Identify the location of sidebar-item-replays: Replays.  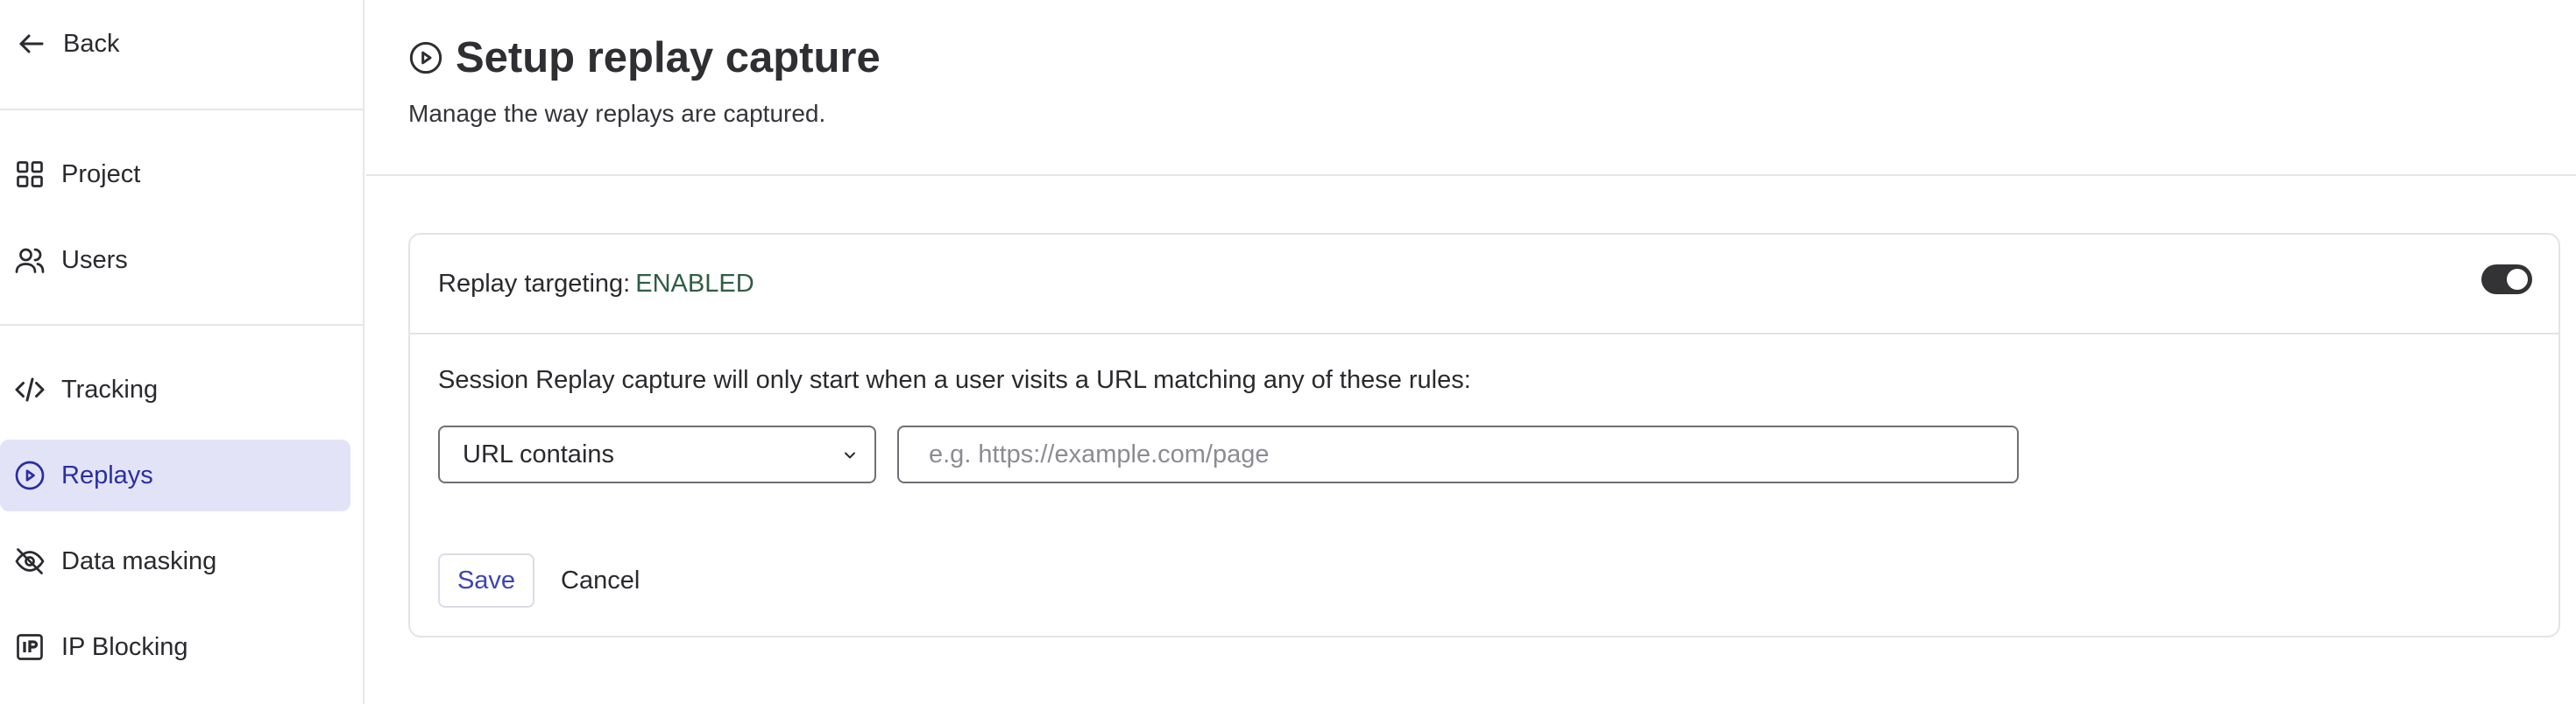
(175, 475).